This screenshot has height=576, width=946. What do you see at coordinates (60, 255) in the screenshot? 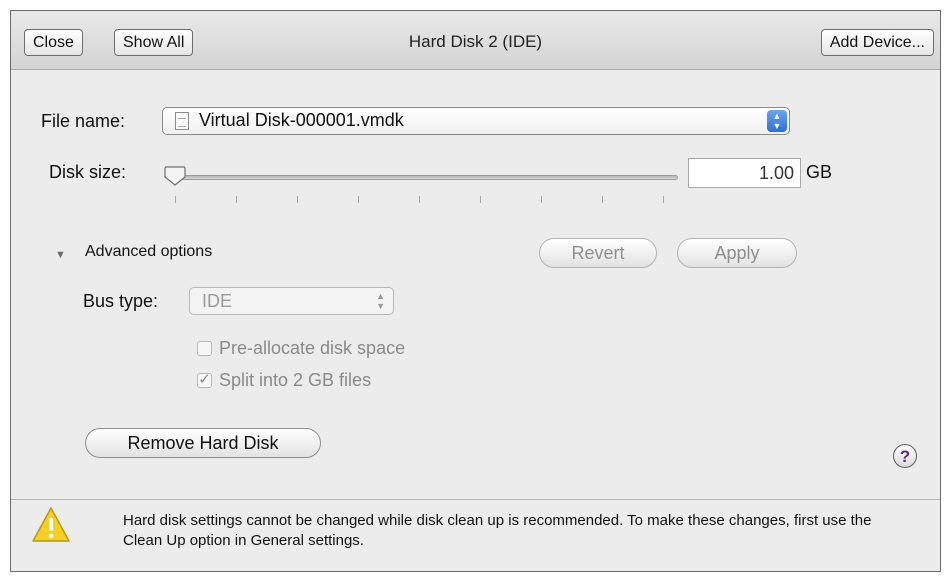
I see `disclosure-triangle-icon: ▼` at bounding box center [60, 255].